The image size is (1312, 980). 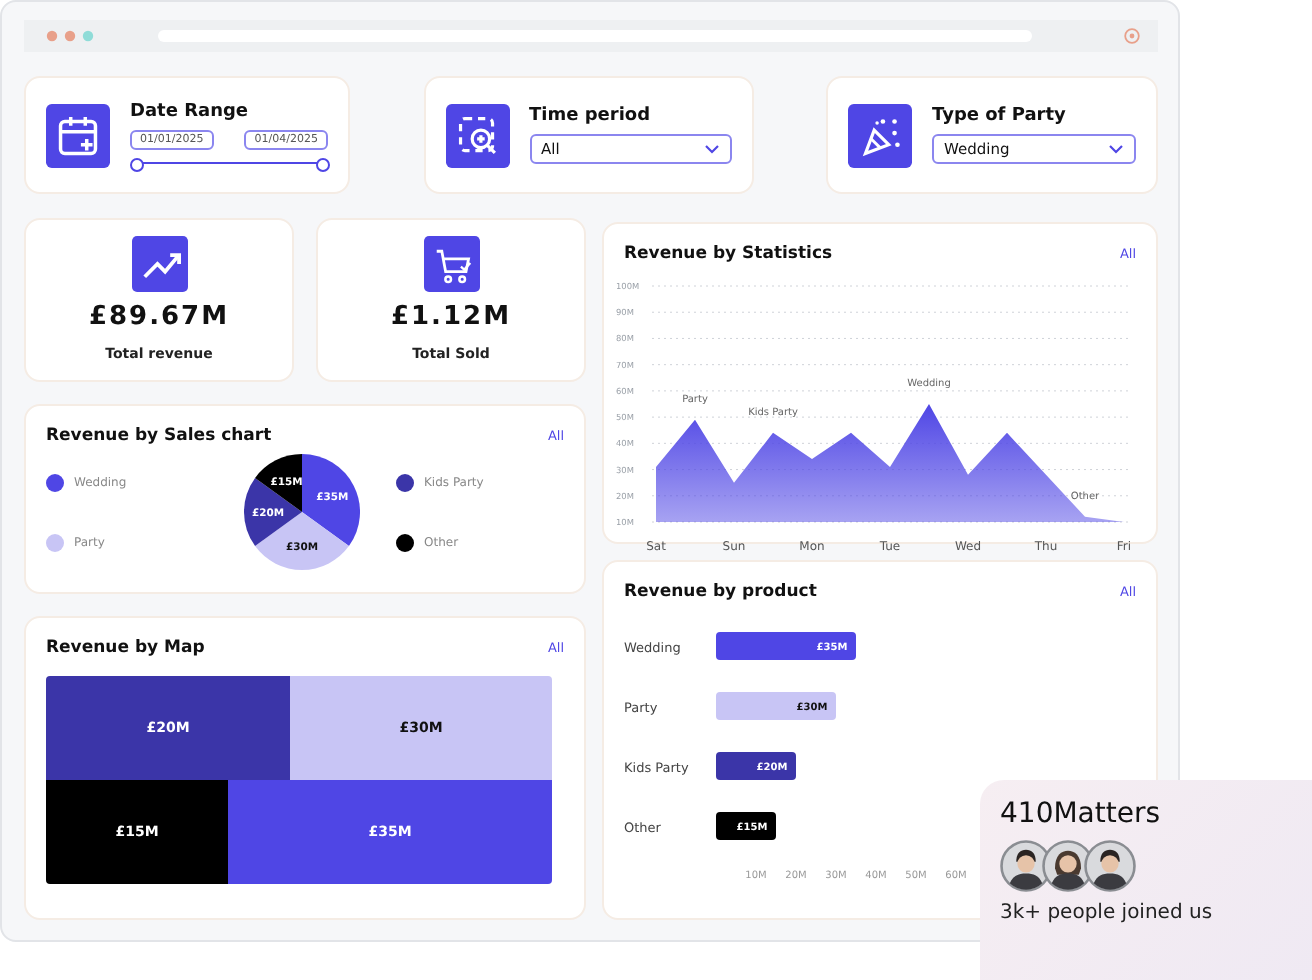 What do you see at coordinates (720, 592) in the screenshot?
I see `card-title: Revenue by product` at bounding box center [720, 592].